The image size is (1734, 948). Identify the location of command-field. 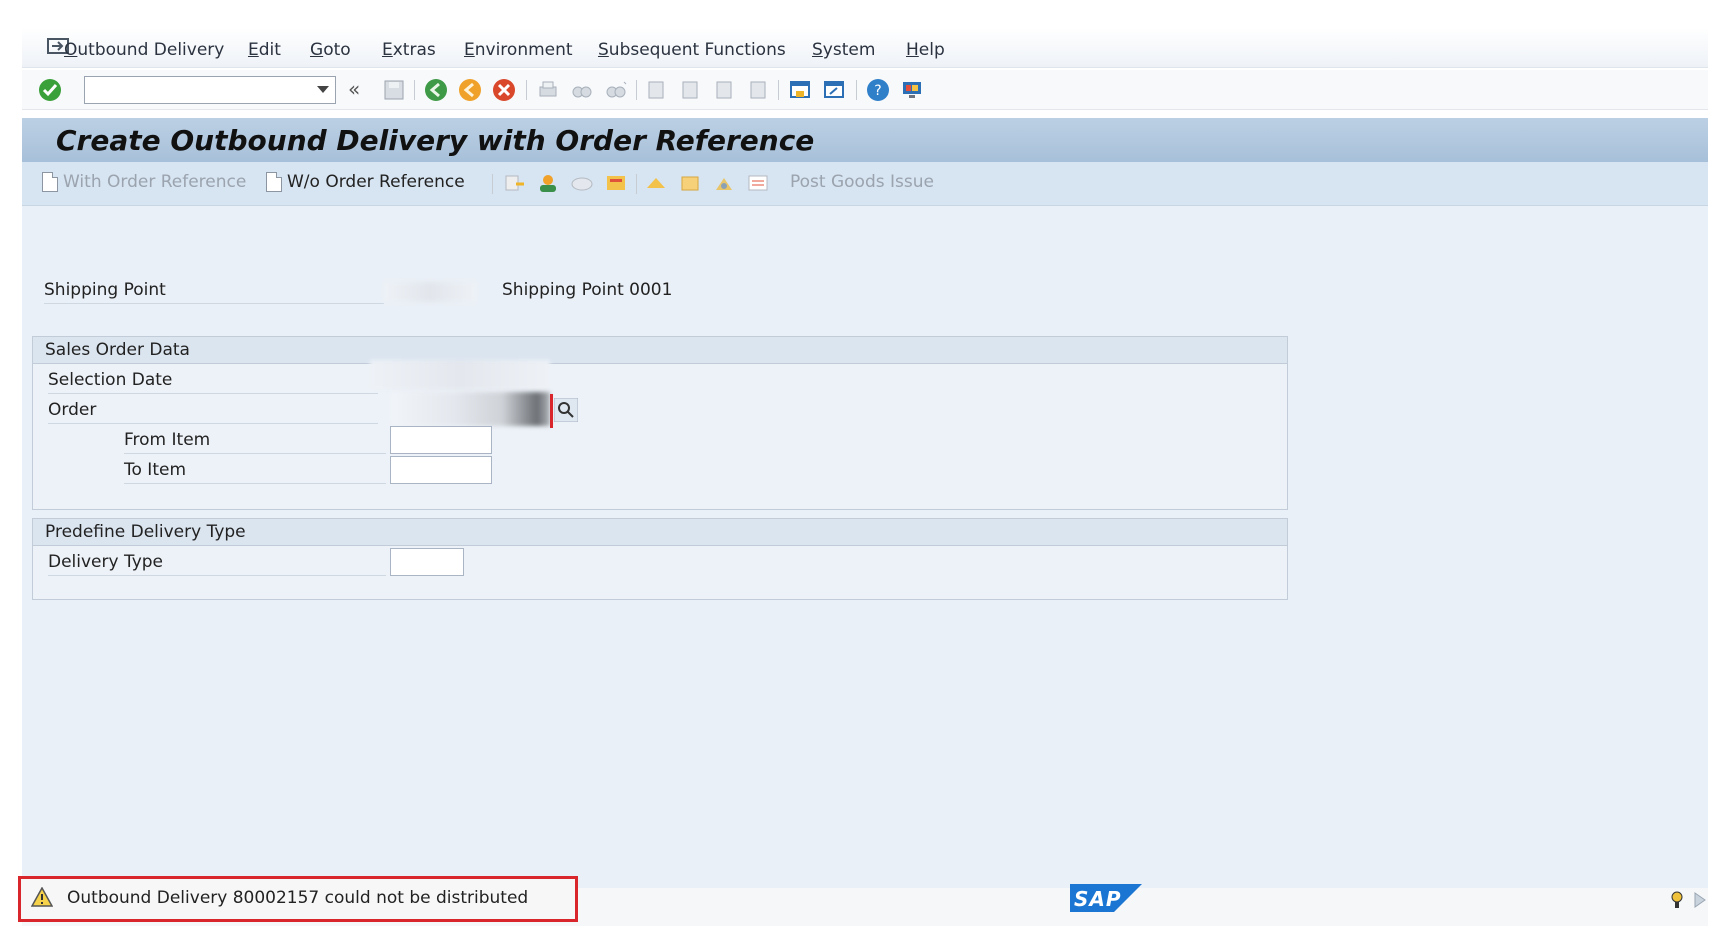
(210, 90).